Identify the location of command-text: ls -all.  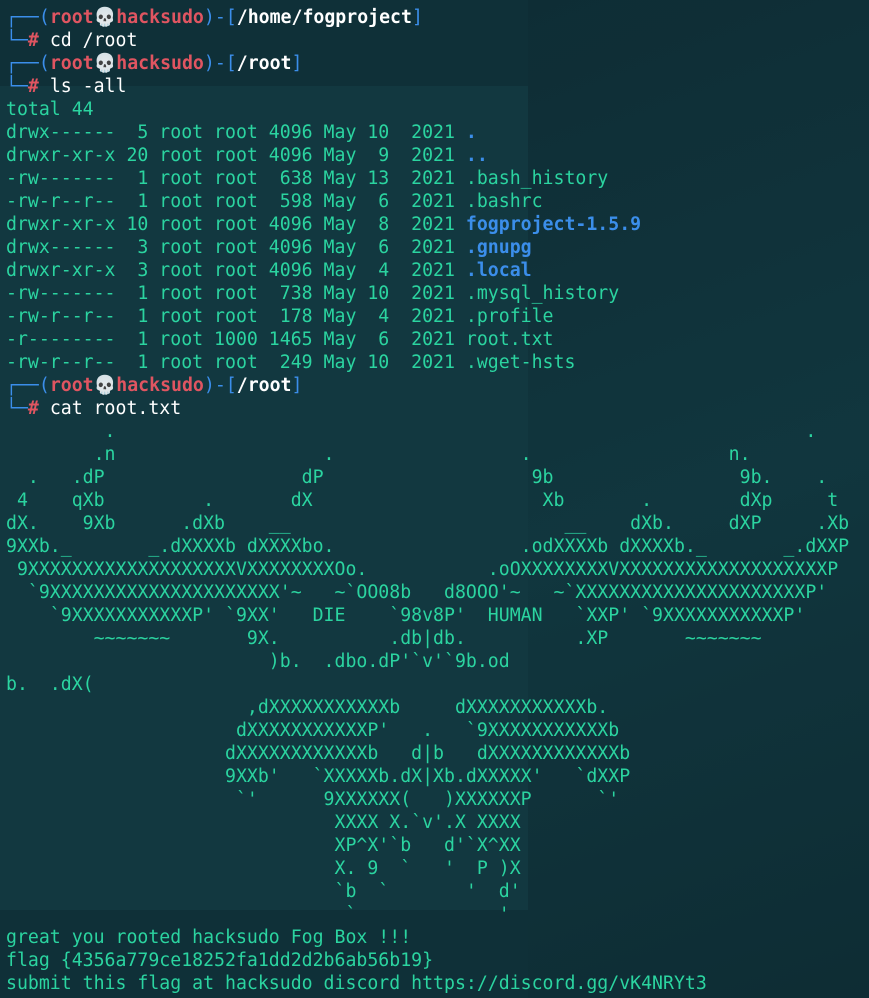
(88, 86).